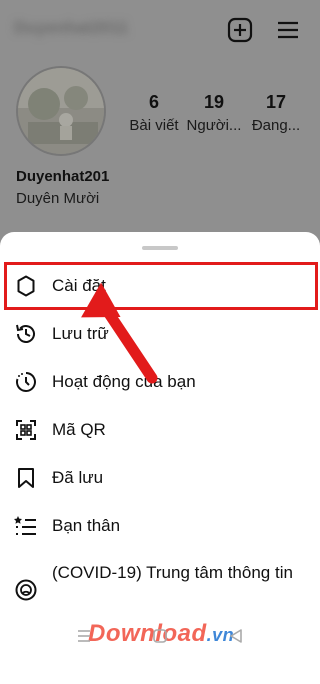 The height and width of the screenshot is (684, 320). I want to click on watermark-text: Download, so click(147, 633).